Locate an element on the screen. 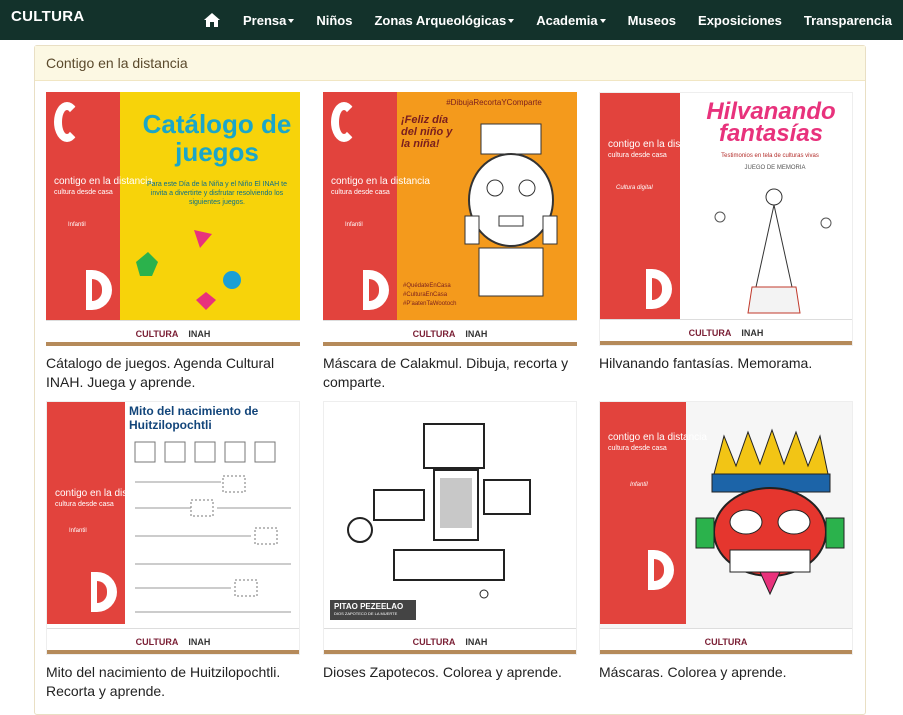 Image resolution: width=903 pixels, height=715 pixels. poster-subtitle: DIOS ZAPOTECO DE LA MUERTE is located at coordinates (366, 613).